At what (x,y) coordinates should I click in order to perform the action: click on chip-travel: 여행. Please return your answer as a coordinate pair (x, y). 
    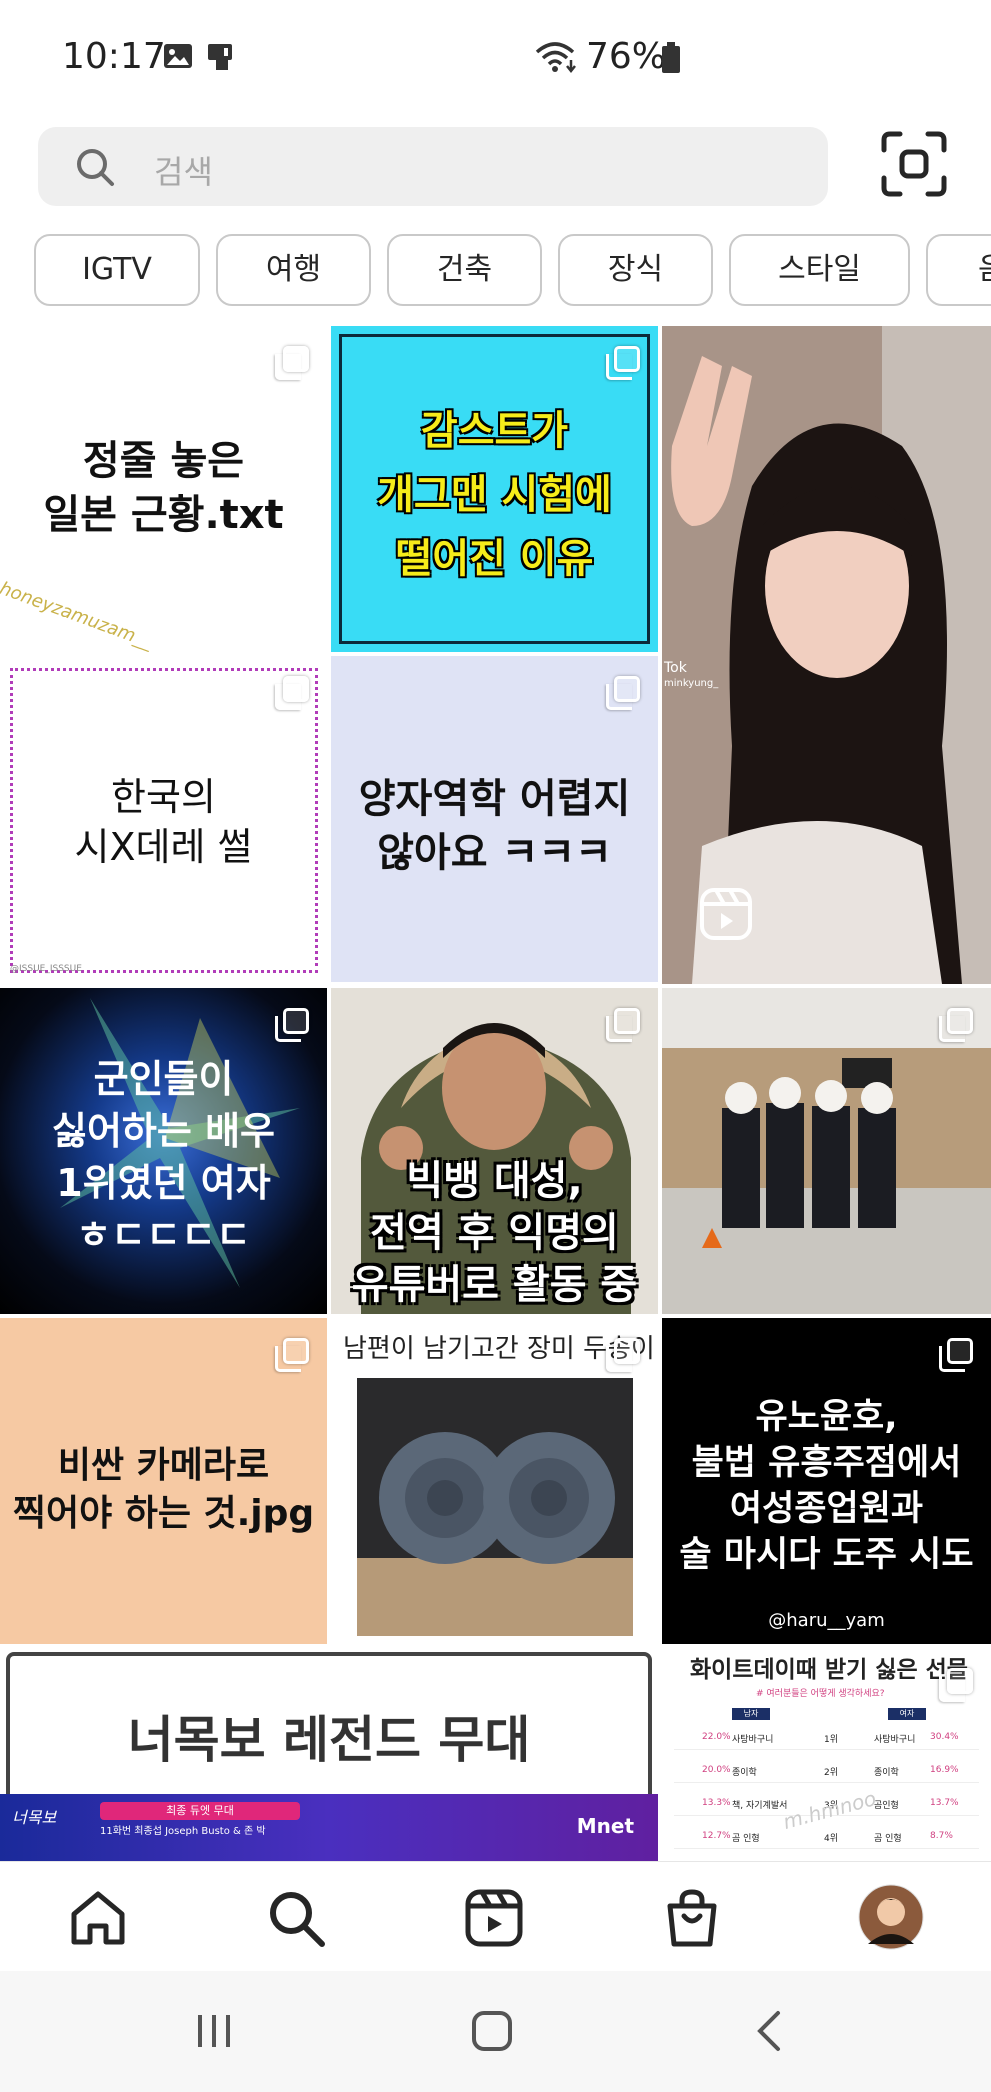
    Looking at the image, I should click on (293, 270).